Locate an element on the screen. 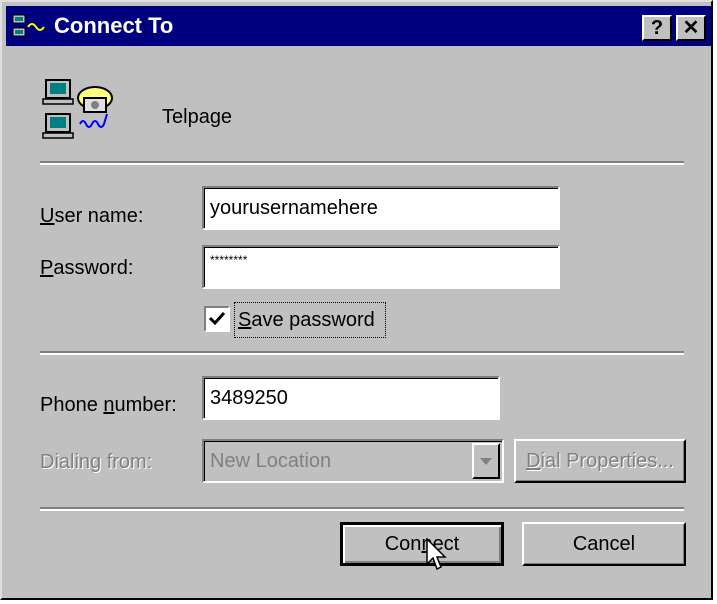  connect-button: Connect is located at coordinates (422, 544).